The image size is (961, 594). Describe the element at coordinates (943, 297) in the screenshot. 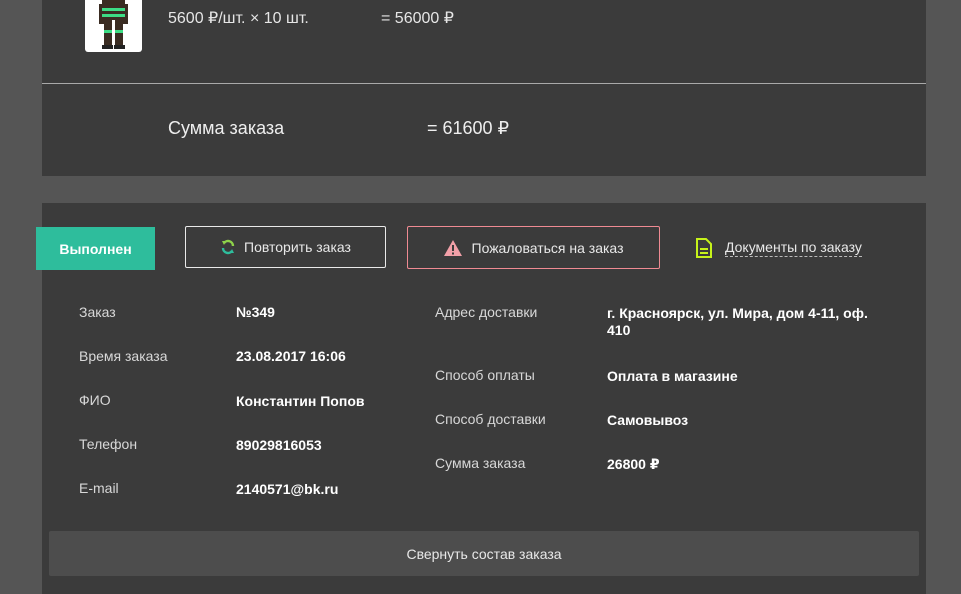

I see `page-gutter-right` at that location.